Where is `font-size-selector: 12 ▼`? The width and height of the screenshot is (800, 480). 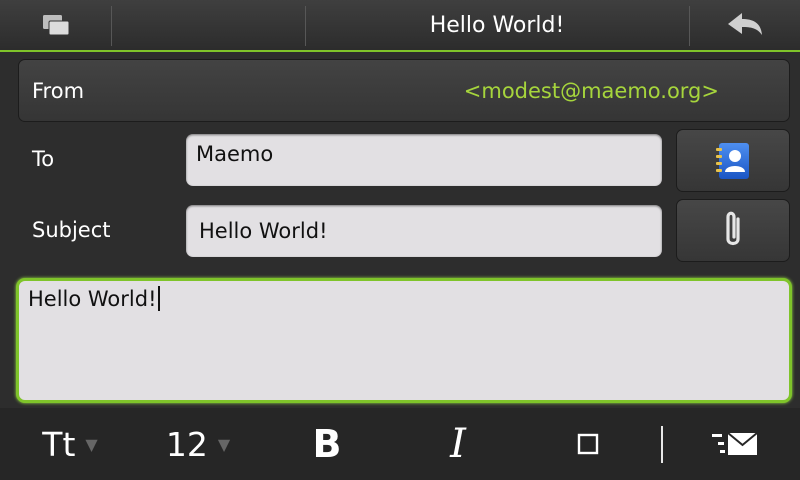 font-size-selector: 12 ▼ is located at coordinates (198, 444).